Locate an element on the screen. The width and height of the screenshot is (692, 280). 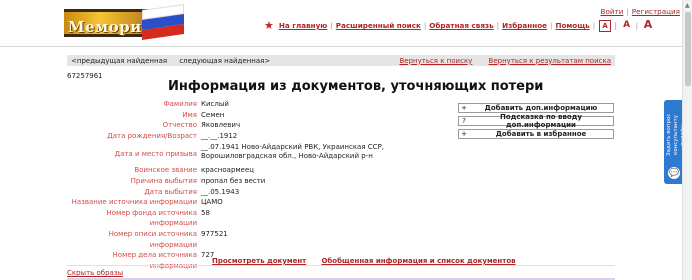
page-scrollbar: ▲ is located at coordinates (687, 140).